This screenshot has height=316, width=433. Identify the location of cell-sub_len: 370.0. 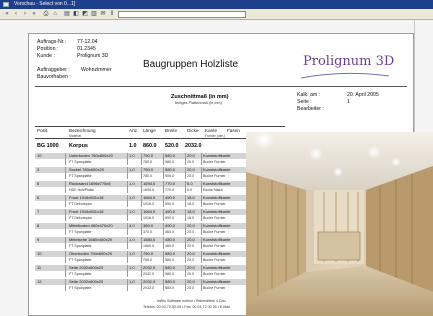
(147, 232).